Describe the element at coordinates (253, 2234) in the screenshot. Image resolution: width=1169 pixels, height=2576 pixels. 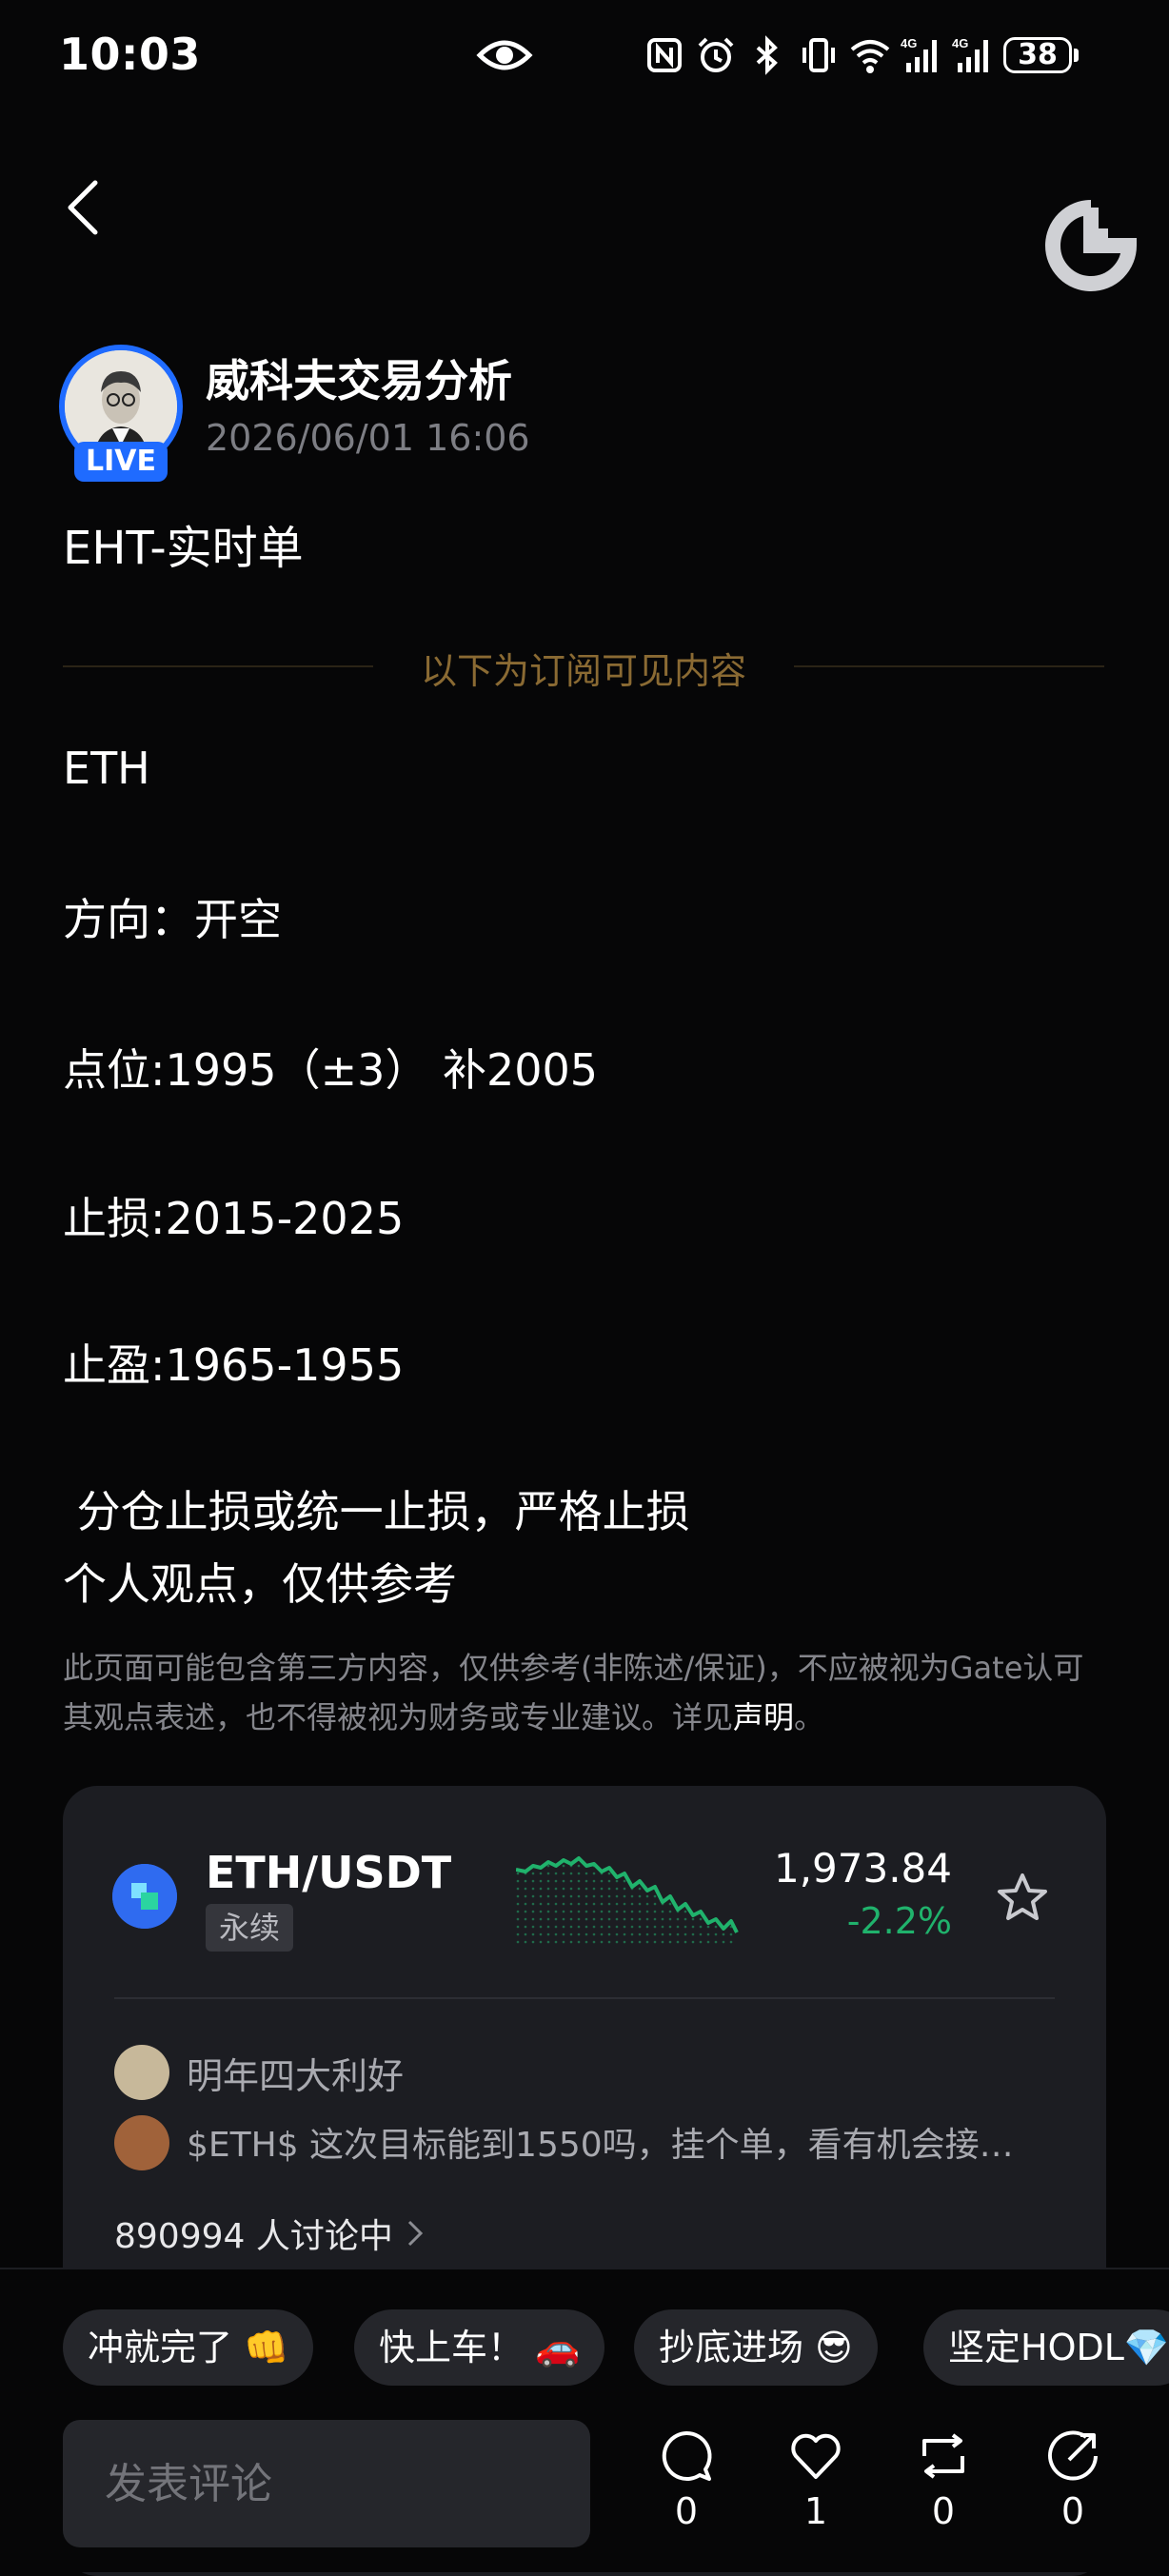
I see `discussion-count: 890994 人讨论中` at that location.